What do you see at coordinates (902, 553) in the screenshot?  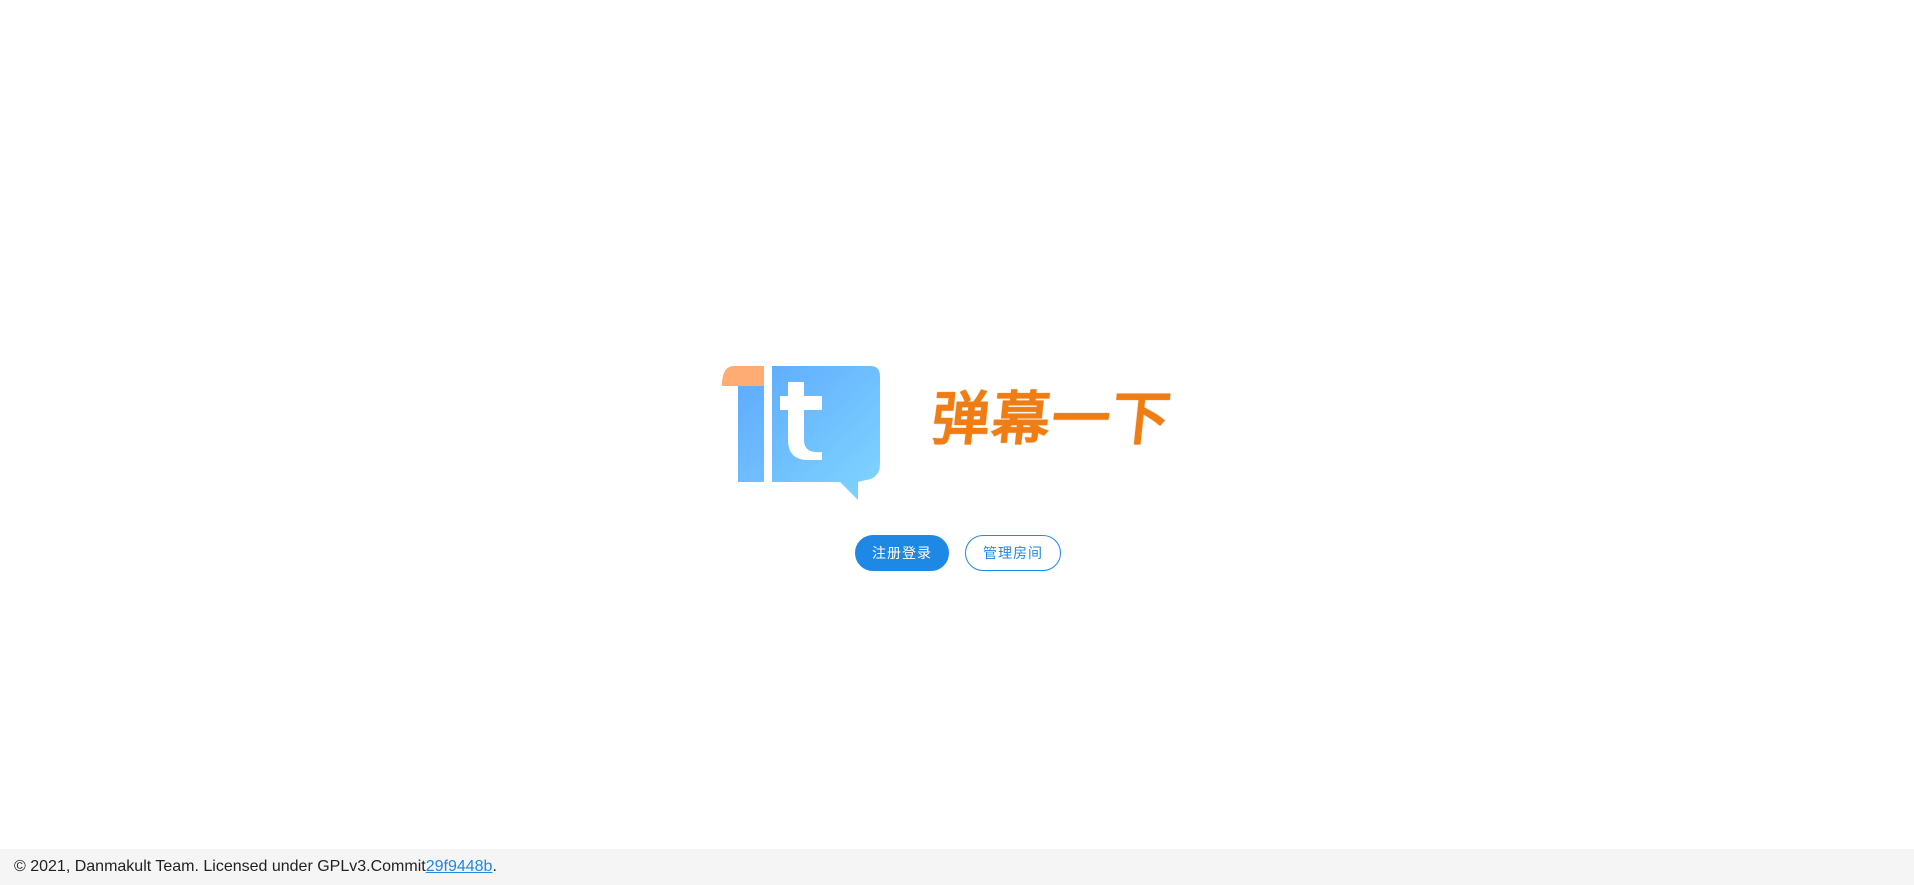 I see `login-register-button: 注册登录` at bounding box center [902, 553].